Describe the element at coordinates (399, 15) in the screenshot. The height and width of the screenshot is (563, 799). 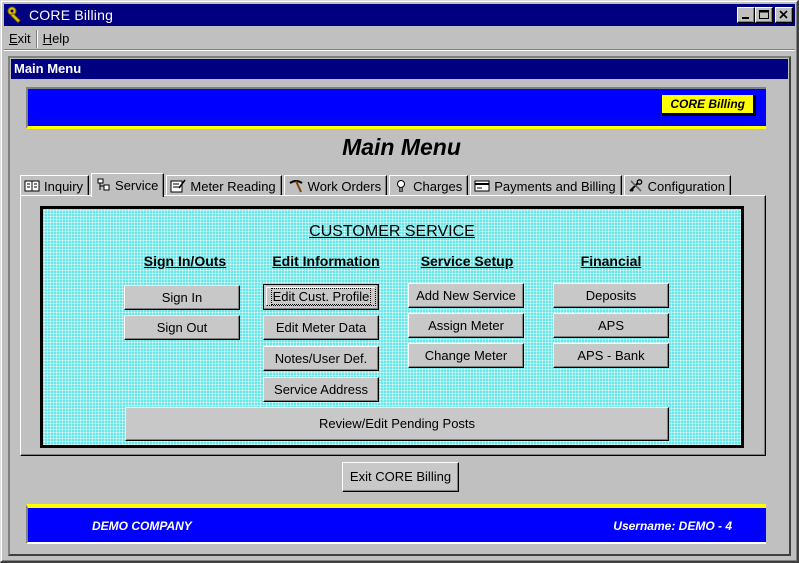
I see `title-bar: CORE Billing` at that location.